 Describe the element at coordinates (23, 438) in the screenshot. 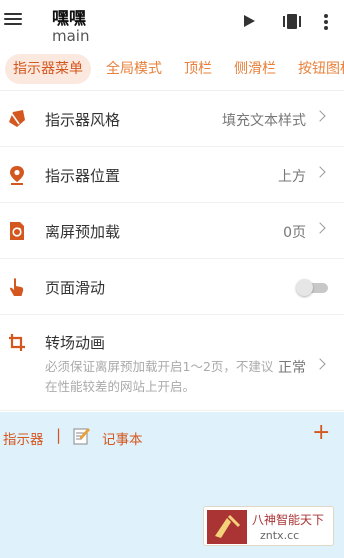

I see `panel-indicator-link: 指示器` at that location.